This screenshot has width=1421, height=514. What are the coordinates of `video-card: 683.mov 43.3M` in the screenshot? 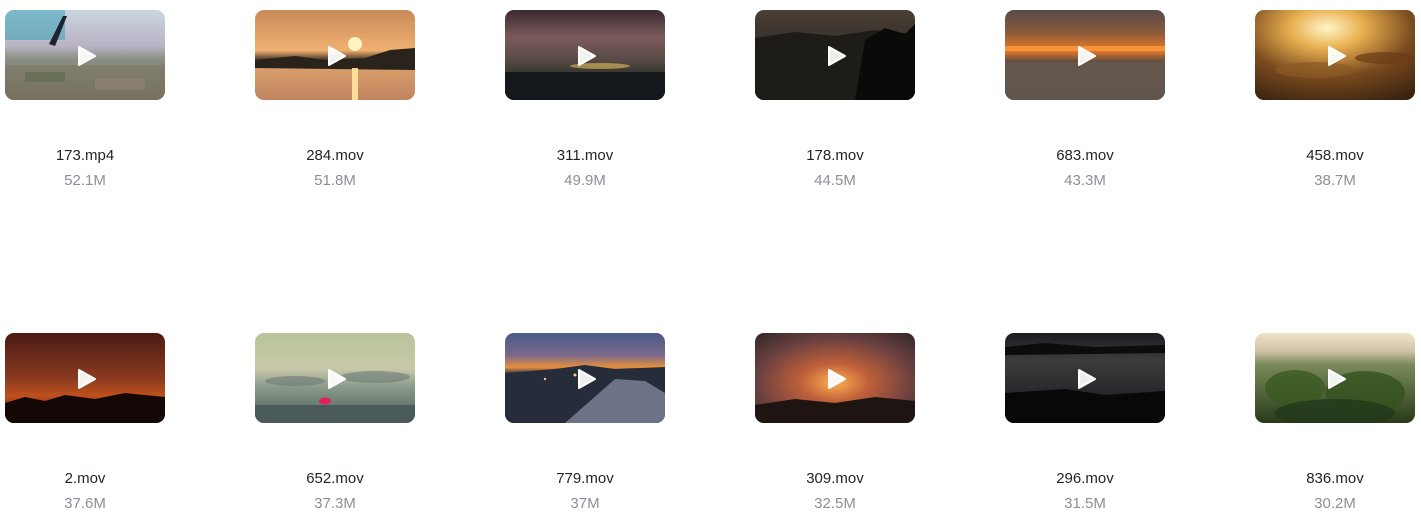 It's located at (1085, 99).